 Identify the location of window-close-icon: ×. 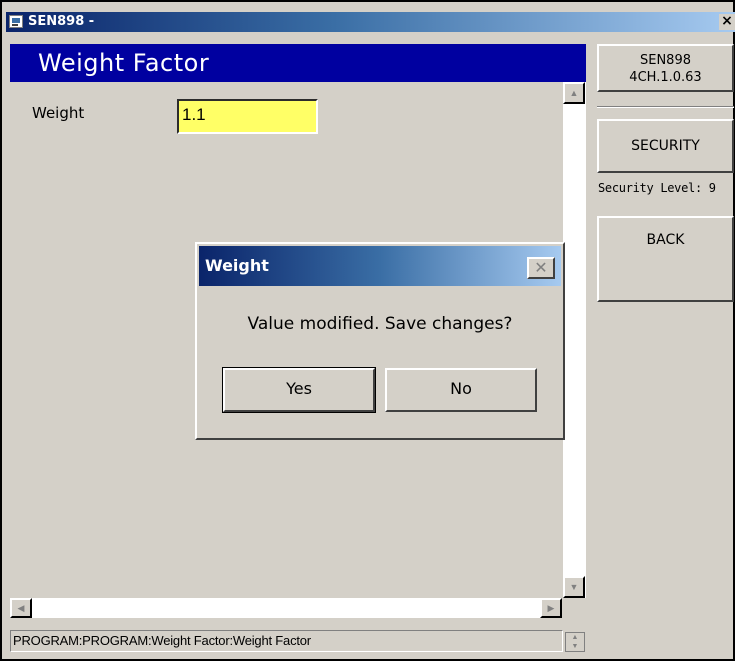
(727, 22).